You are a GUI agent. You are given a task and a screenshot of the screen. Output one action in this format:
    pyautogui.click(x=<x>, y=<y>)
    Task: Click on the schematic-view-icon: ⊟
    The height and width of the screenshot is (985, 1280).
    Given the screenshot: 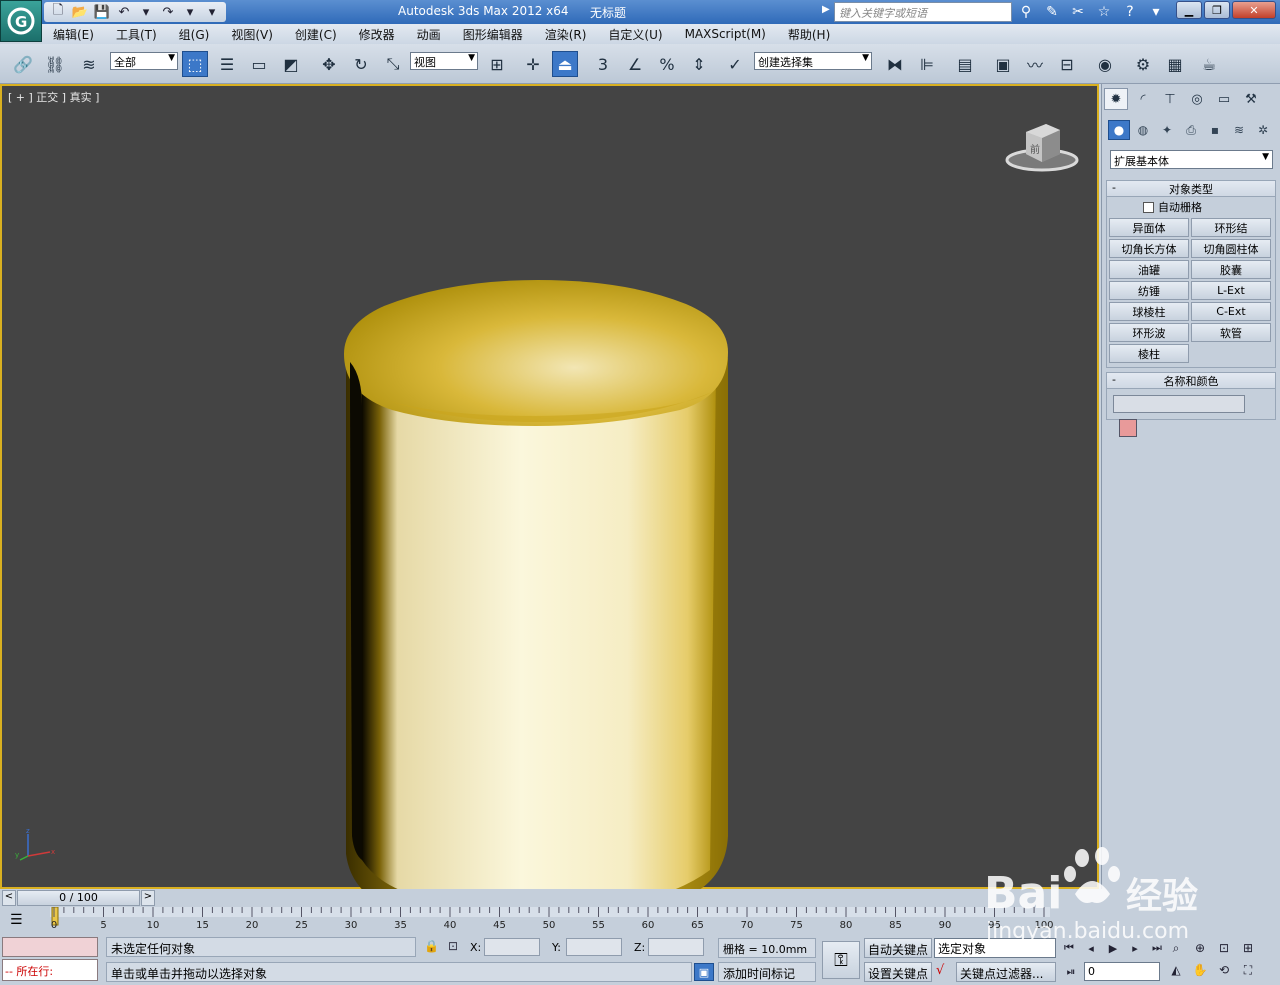 What is the action you would take?
    pyautogui.click(x=1067, y=64)
    